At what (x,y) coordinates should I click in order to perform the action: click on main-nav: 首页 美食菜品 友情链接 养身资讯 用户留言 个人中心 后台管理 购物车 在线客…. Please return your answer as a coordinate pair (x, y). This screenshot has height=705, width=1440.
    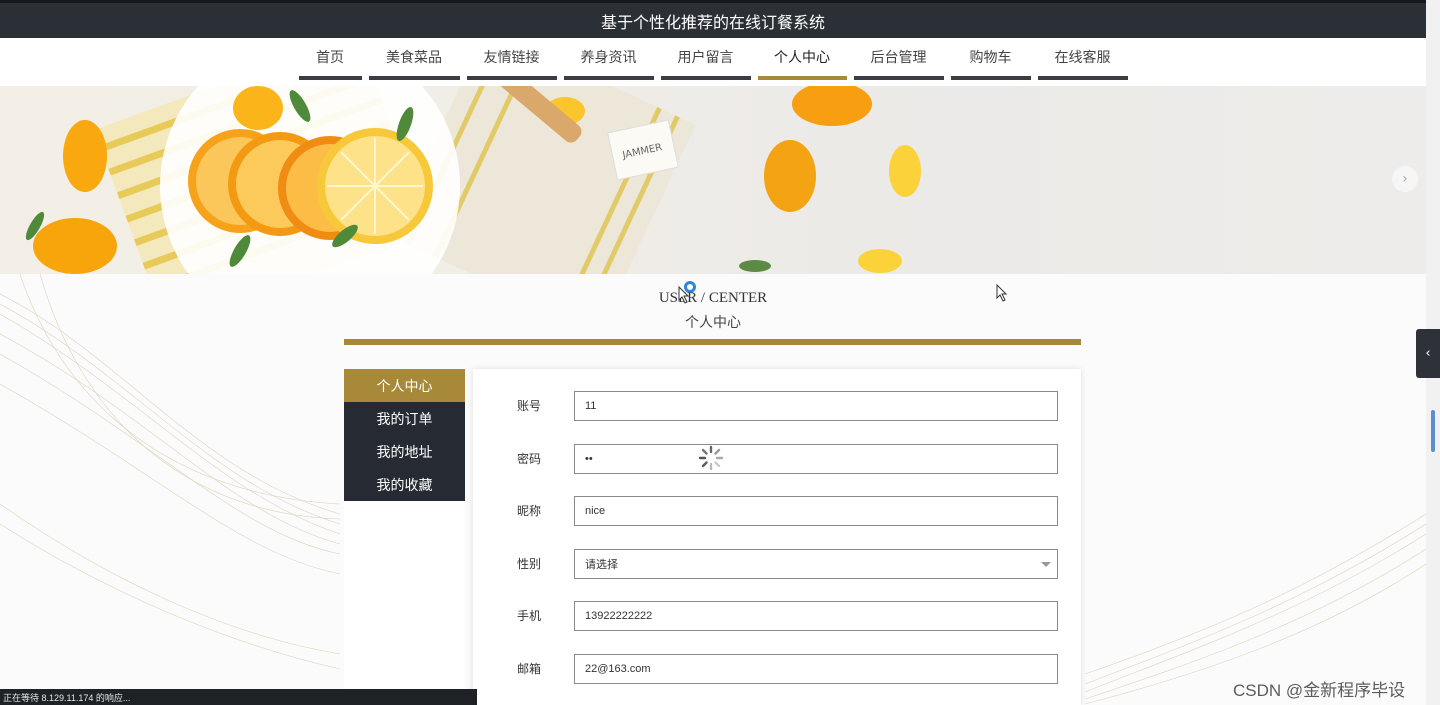
    Looking at the image, I should click on (713, 62).